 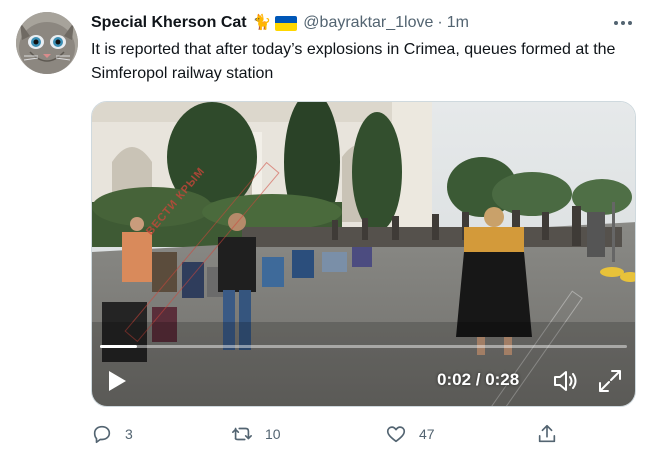 I want to click on tweet-actions: 3 10 47, so click(x=326, y=434).